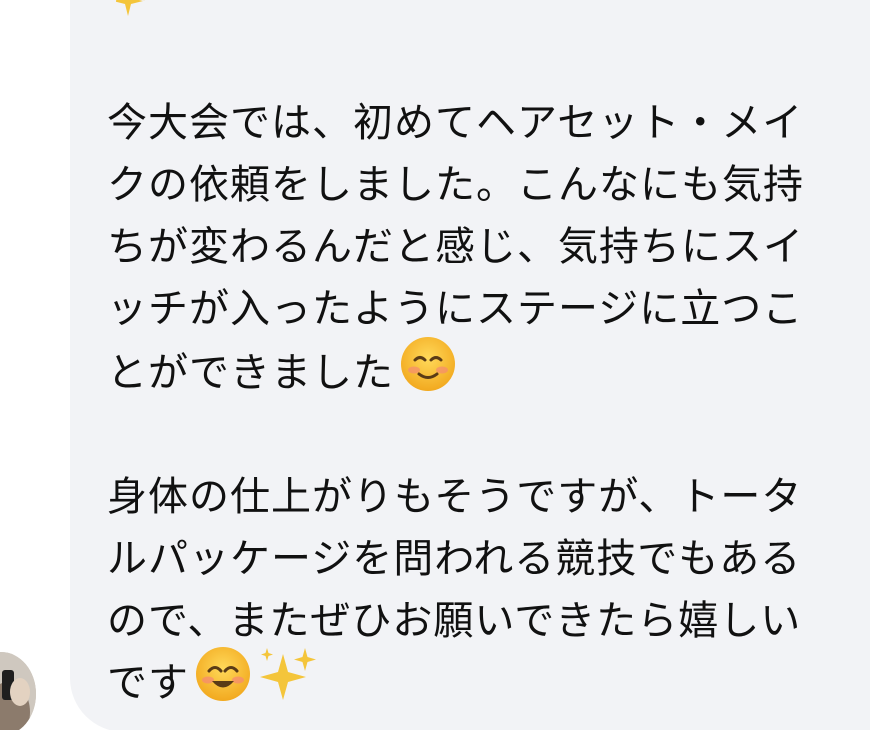 The image size is (870, 730). What do you see at coordinates (454, 621) in the screenshot?
I see `message-line: ので、またぜひお願いできたら嬉しい` at bounding box center [454, 621].